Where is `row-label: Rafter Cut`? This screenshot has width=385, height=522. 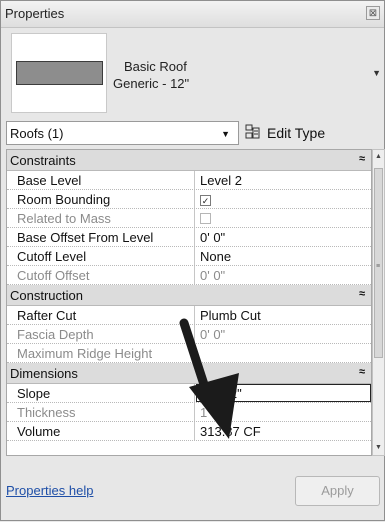
row-label: Rafter Cut is located at coordinates (101, 315).